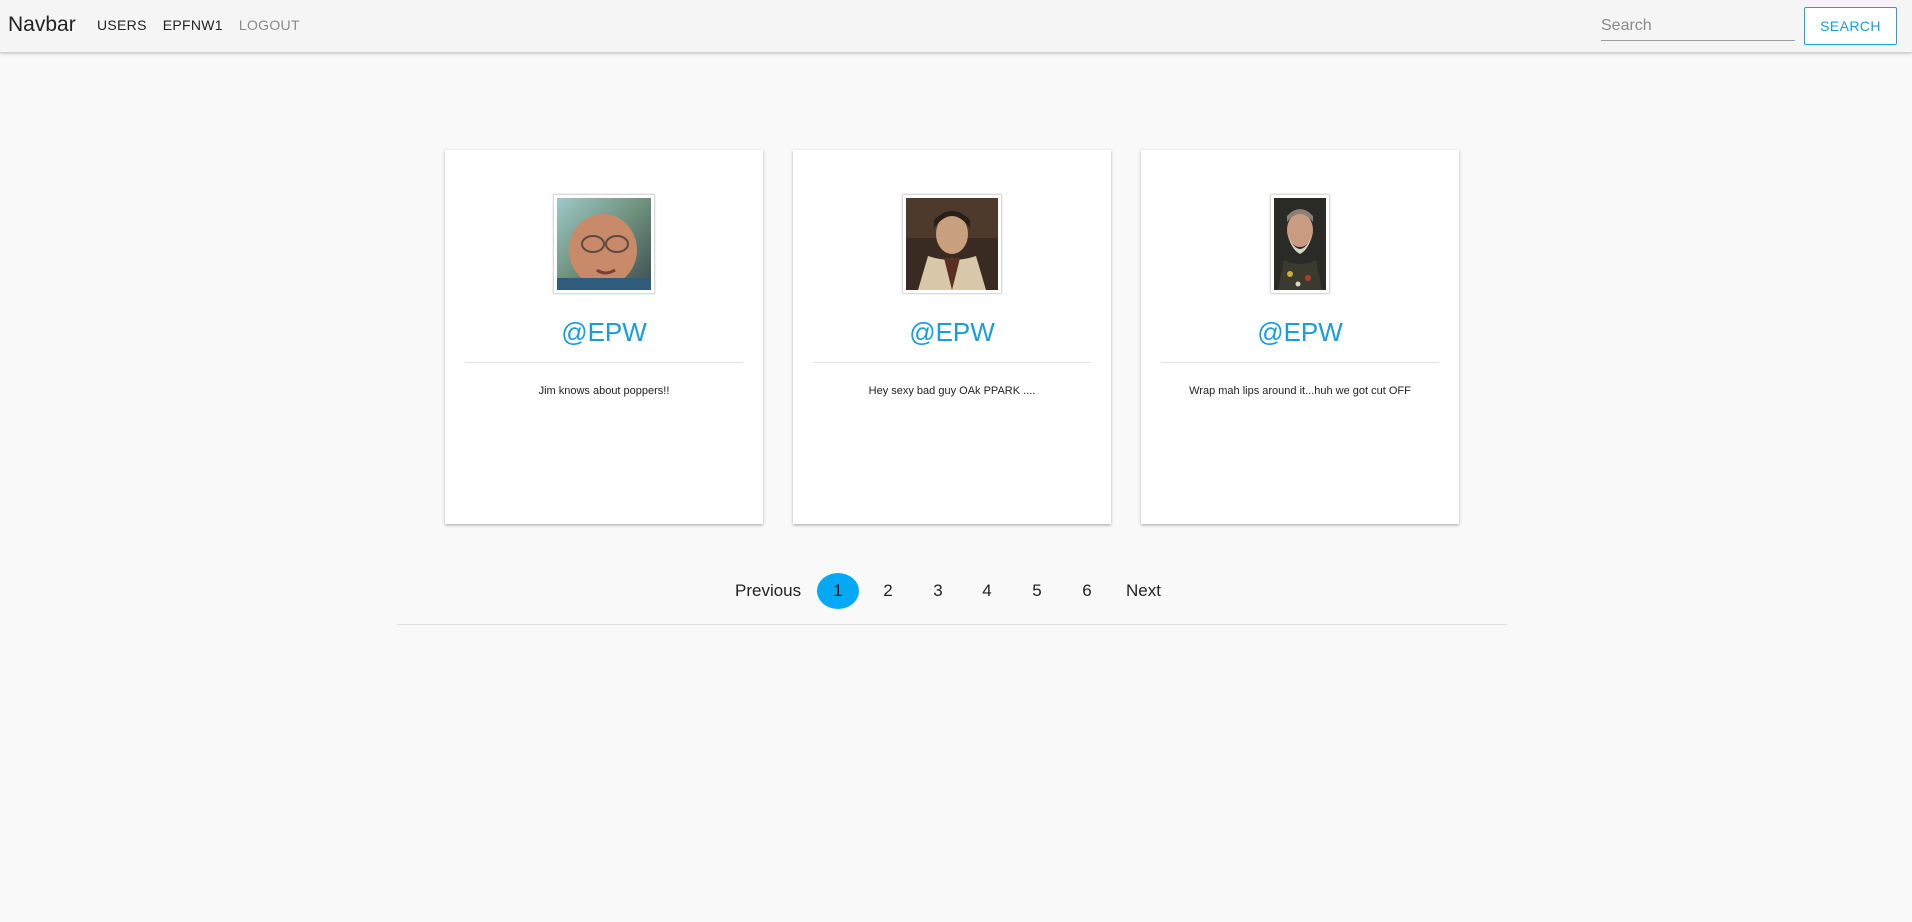 This screenshot has width=1912, height=922. Describe the element at coordinates (42, 25) in the screenshot. I see `navbar-brand: Navbar` at that location.